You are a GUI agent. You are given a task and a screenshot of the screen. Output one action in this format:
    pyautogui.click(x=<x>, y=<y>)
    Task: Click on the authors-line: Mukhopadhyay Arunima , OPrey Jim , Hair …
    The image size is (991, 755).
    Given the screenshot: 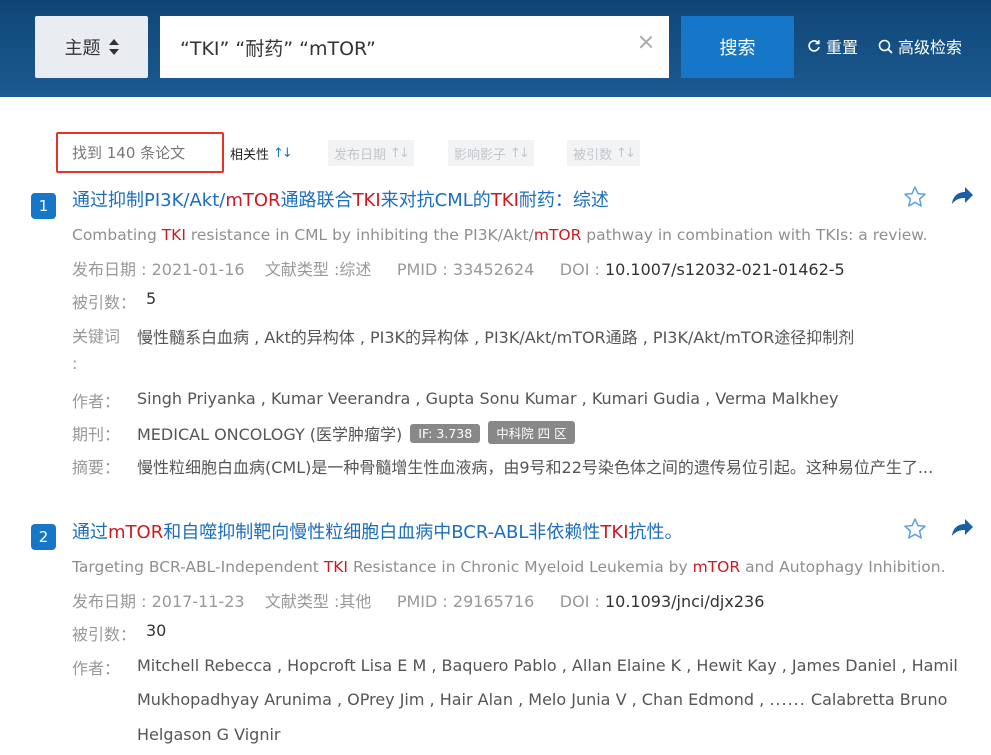 What is the action you would take?
    pyautogui.click(x=542, y=699)
    